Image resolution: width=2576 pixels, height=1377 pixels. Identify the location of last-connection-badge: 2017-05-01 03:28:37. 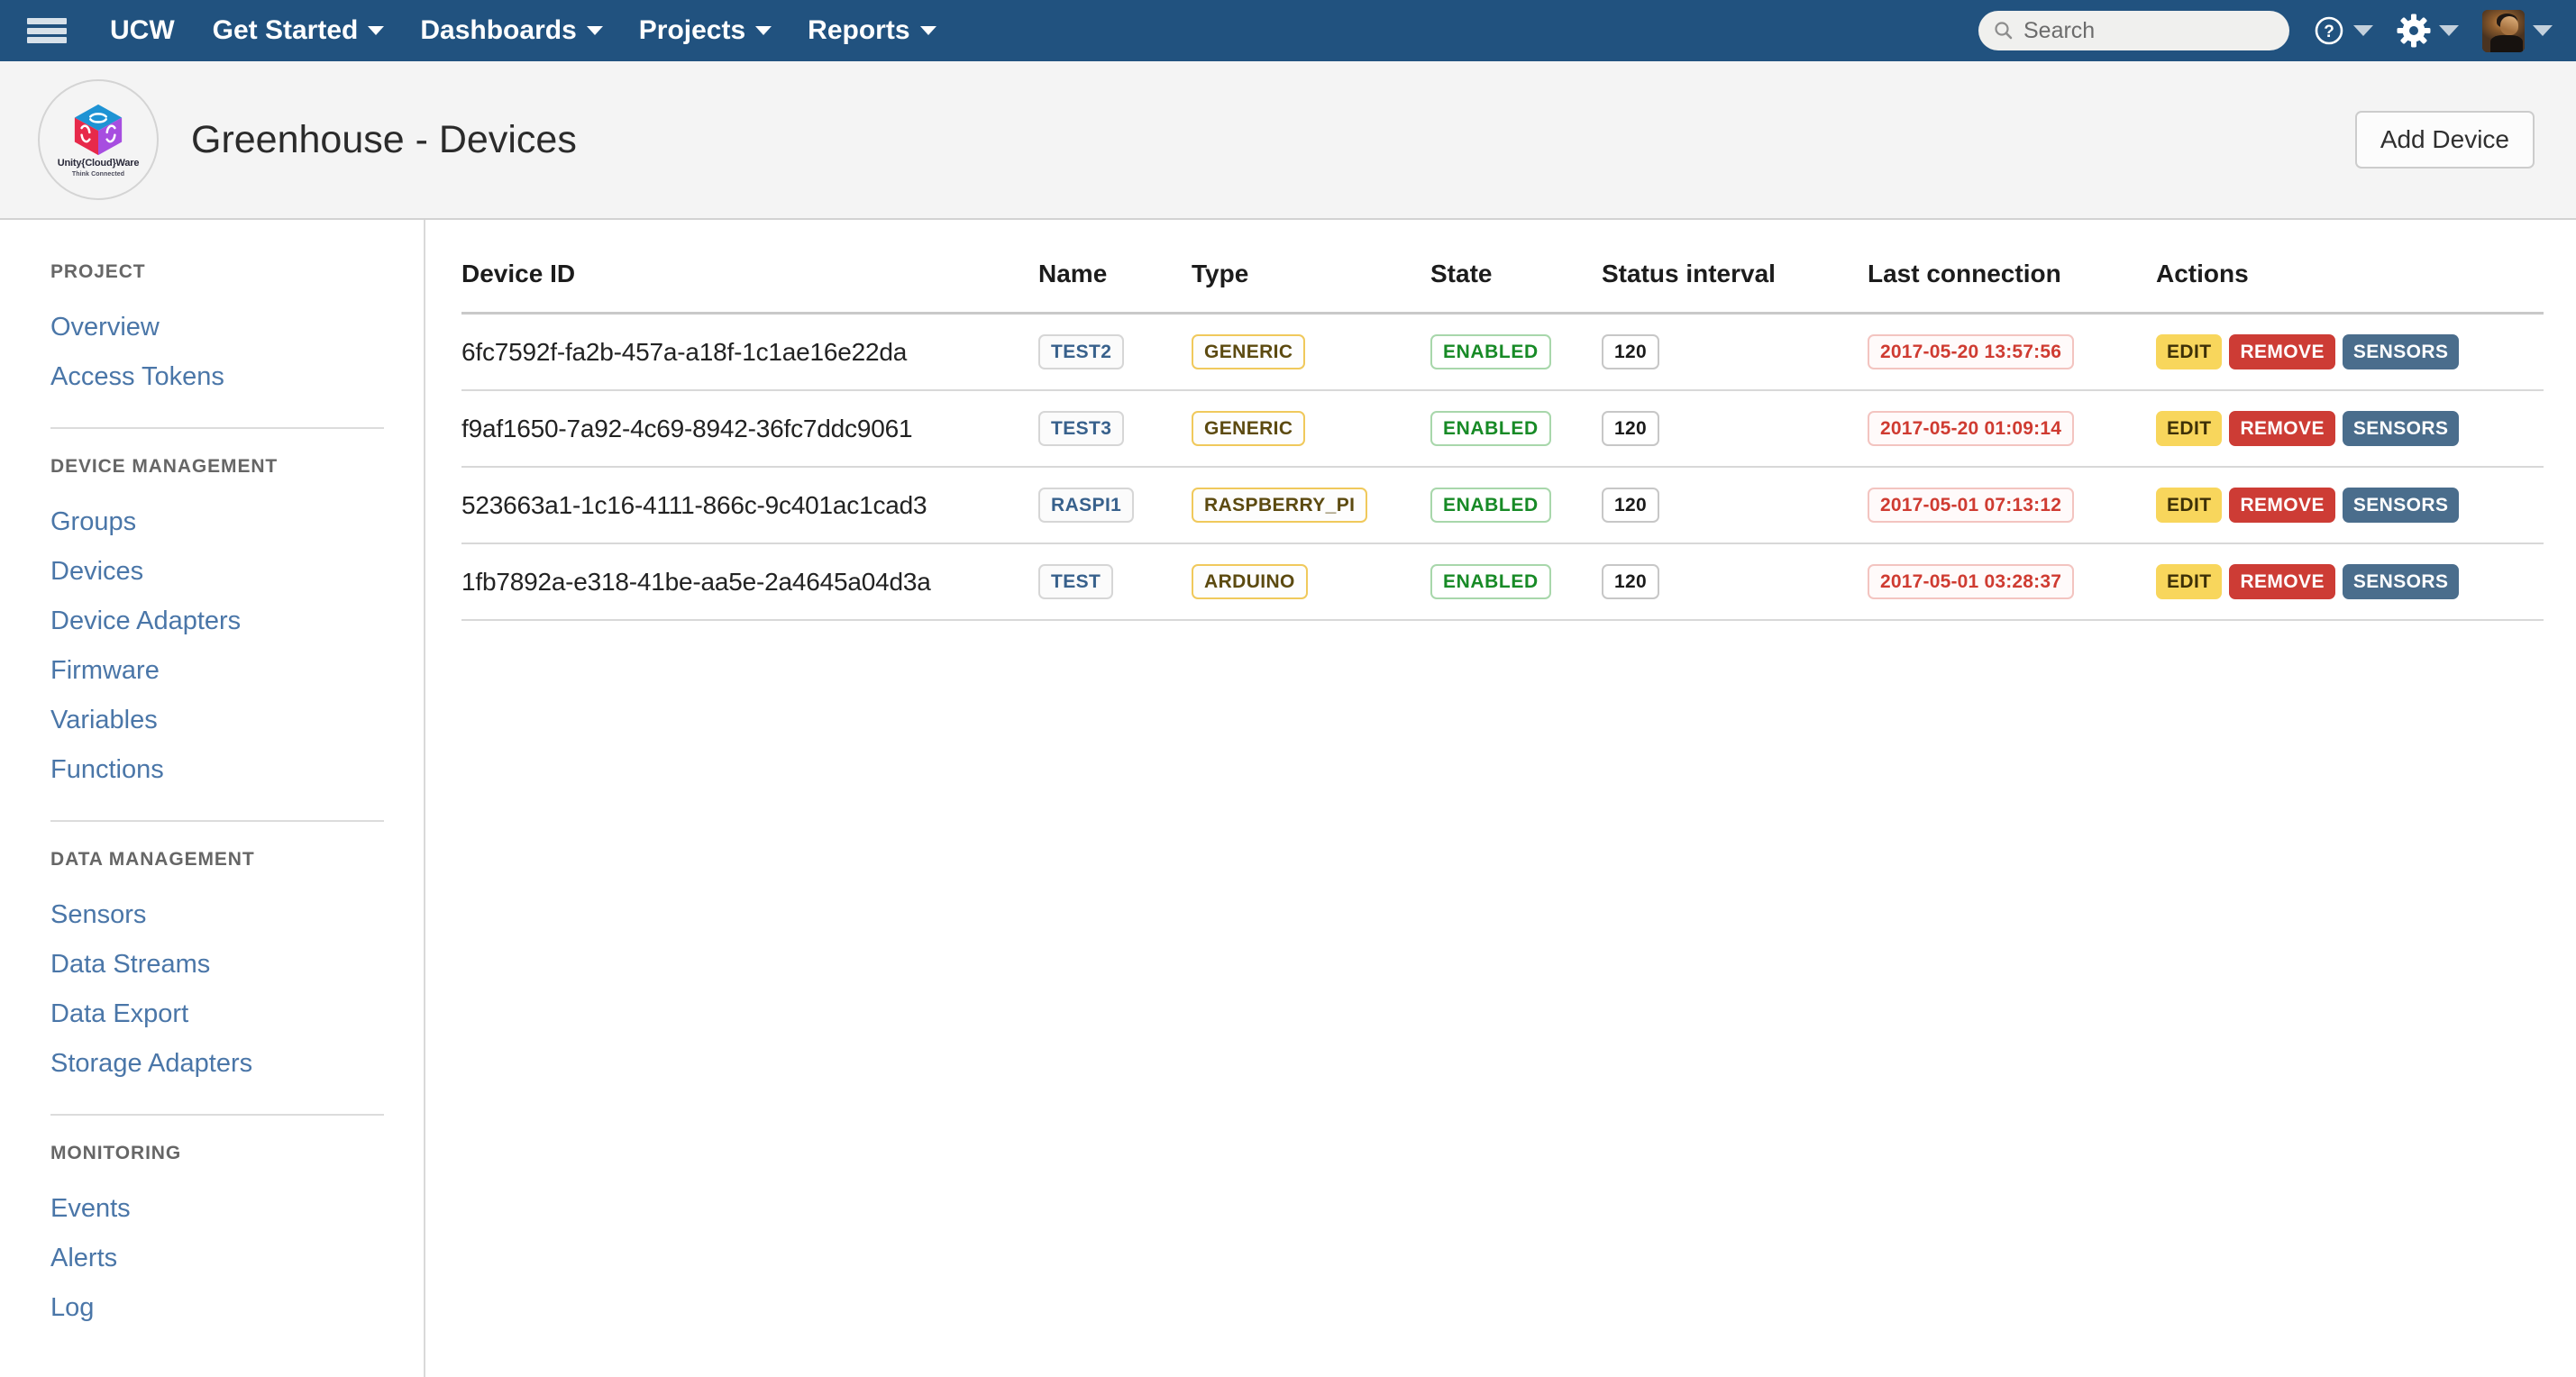
(1971, 581).